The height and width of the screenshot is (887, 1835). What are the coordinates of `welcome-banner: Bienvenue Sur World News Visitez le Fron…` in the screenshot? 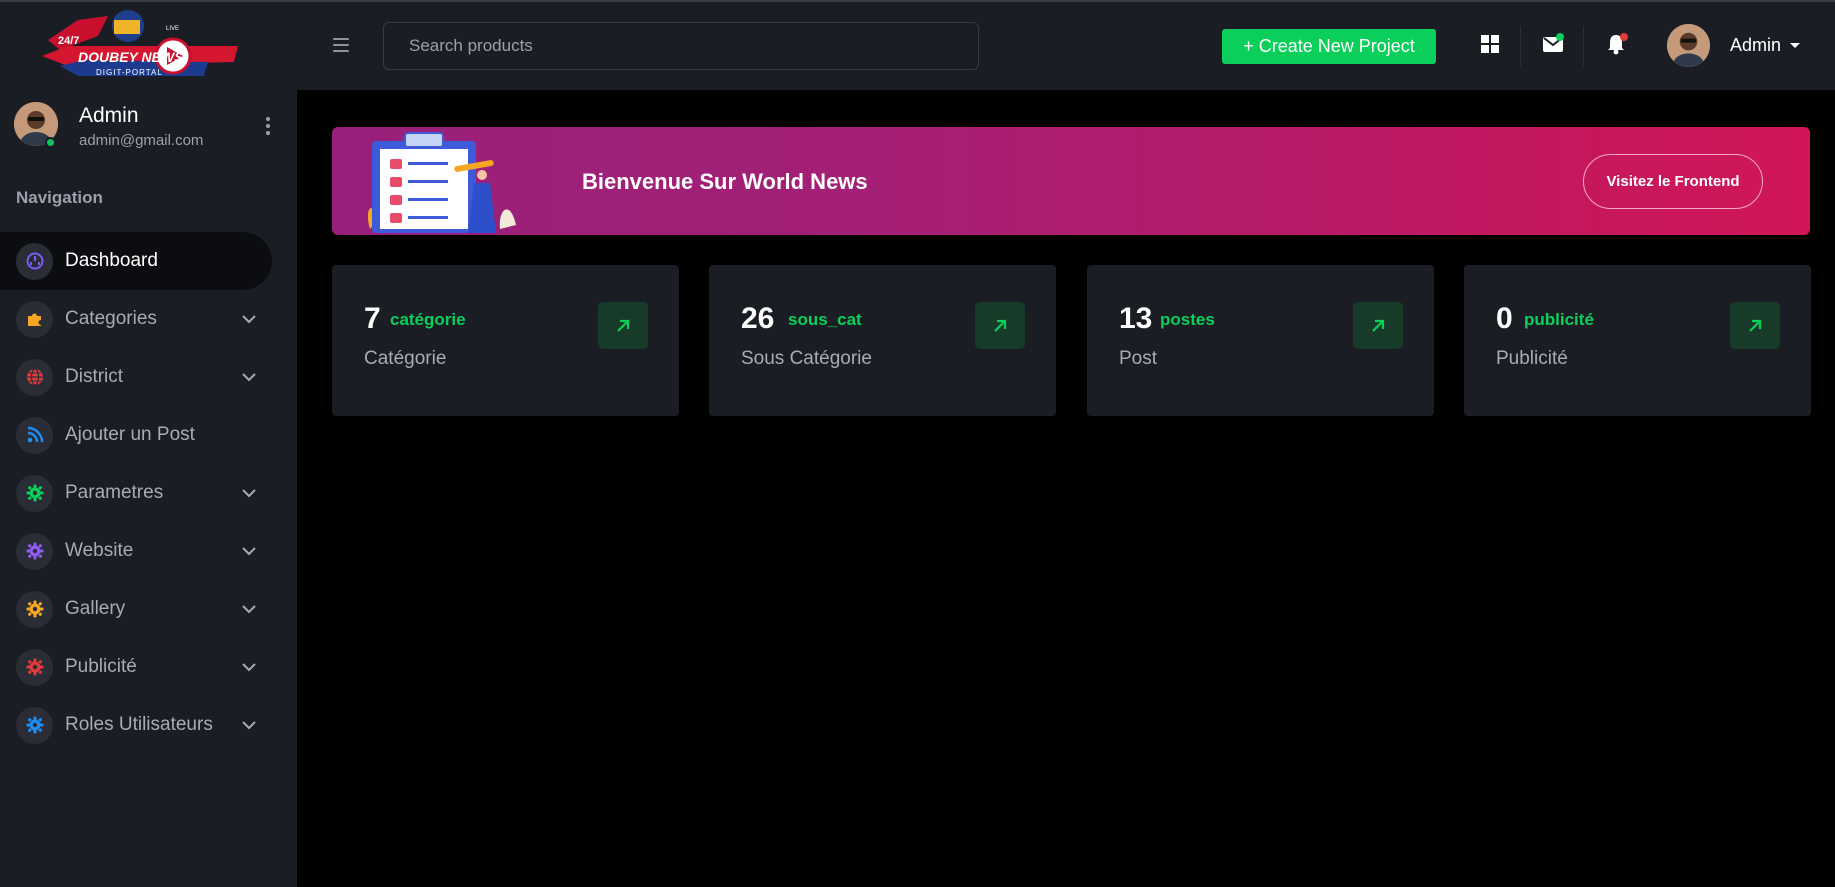 It's located at (1071, 181).